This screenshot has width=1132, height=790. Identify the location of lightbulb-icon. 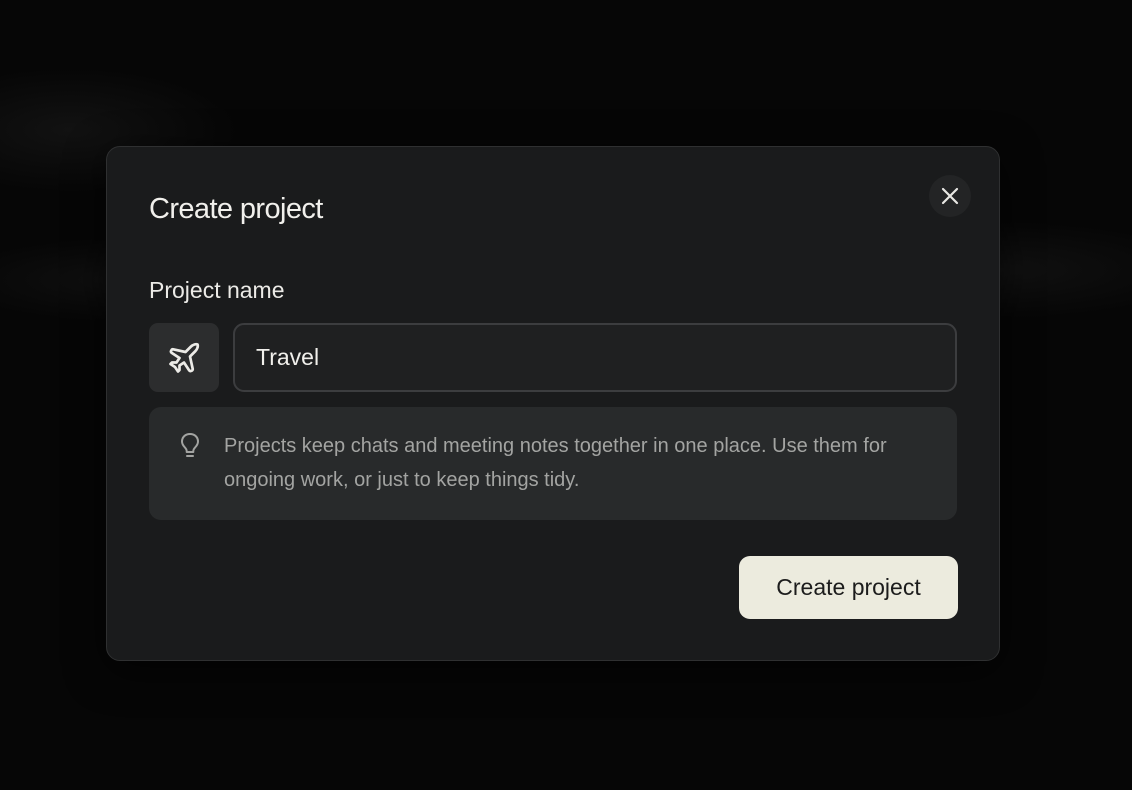
(190, 445).